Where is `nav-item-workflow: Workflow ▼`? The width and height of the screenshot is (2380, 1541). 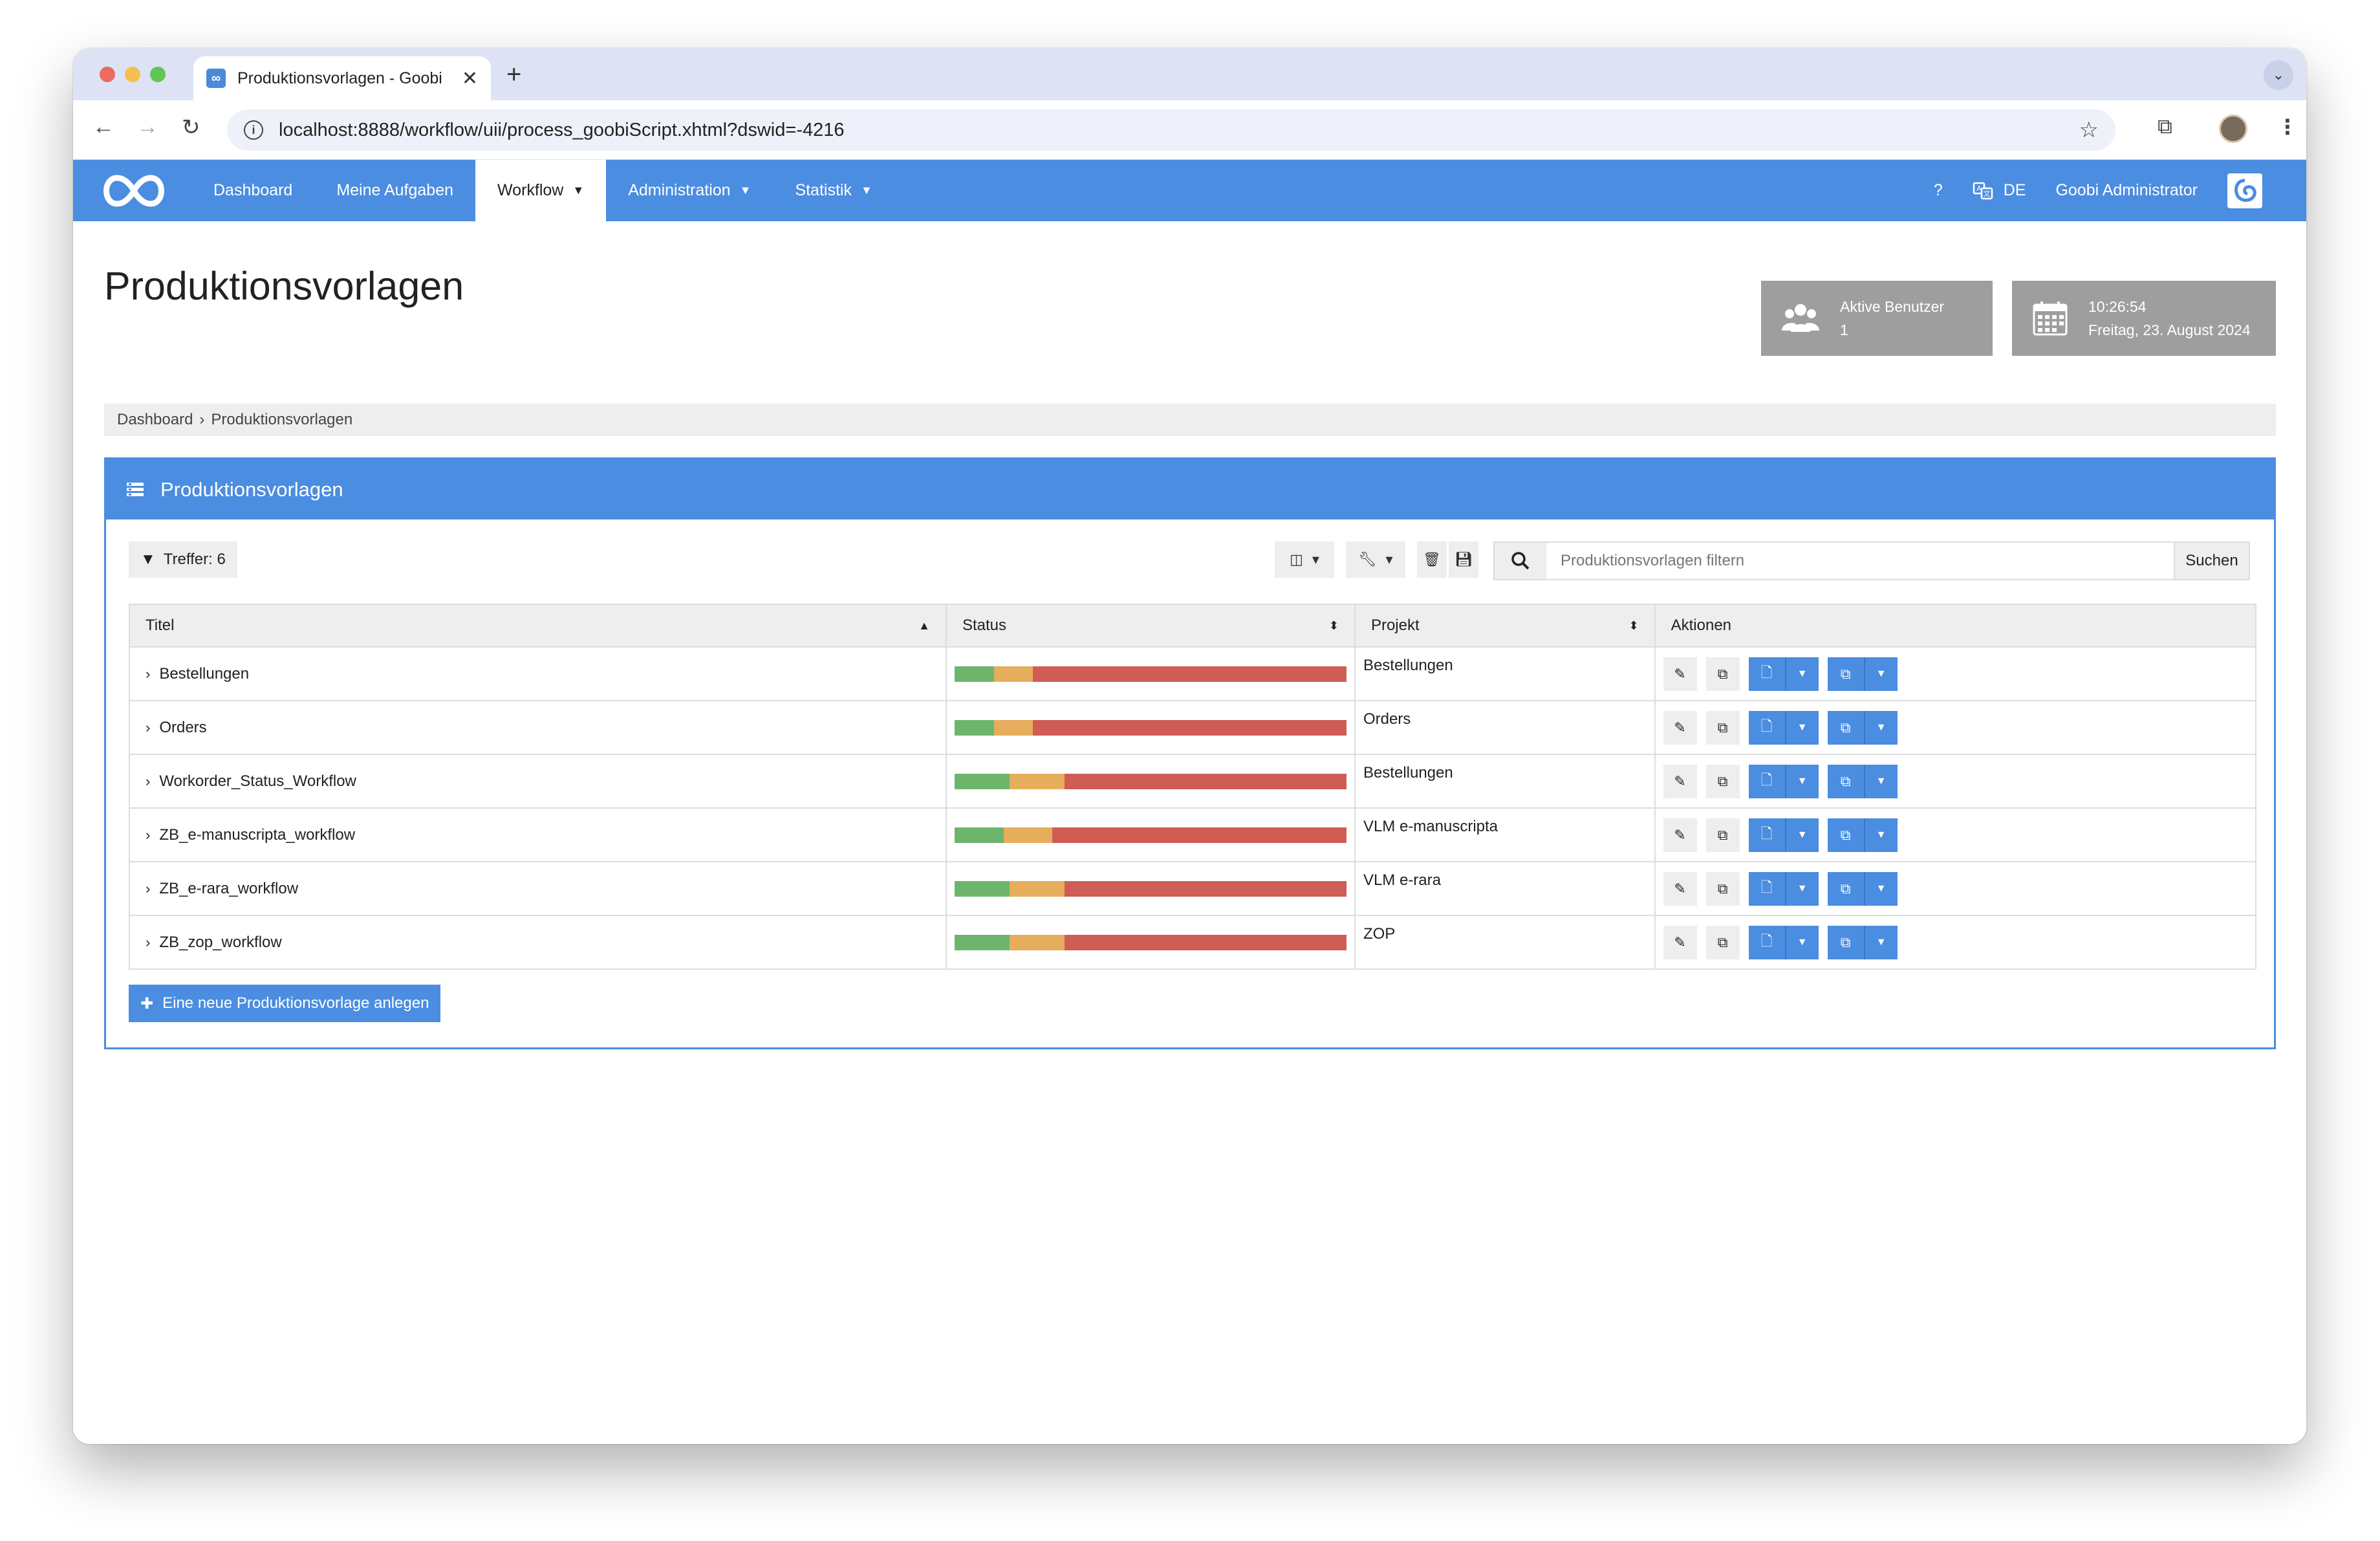
nav-item-workflow: Workflow ▼ is located at coordinates (541, 190).